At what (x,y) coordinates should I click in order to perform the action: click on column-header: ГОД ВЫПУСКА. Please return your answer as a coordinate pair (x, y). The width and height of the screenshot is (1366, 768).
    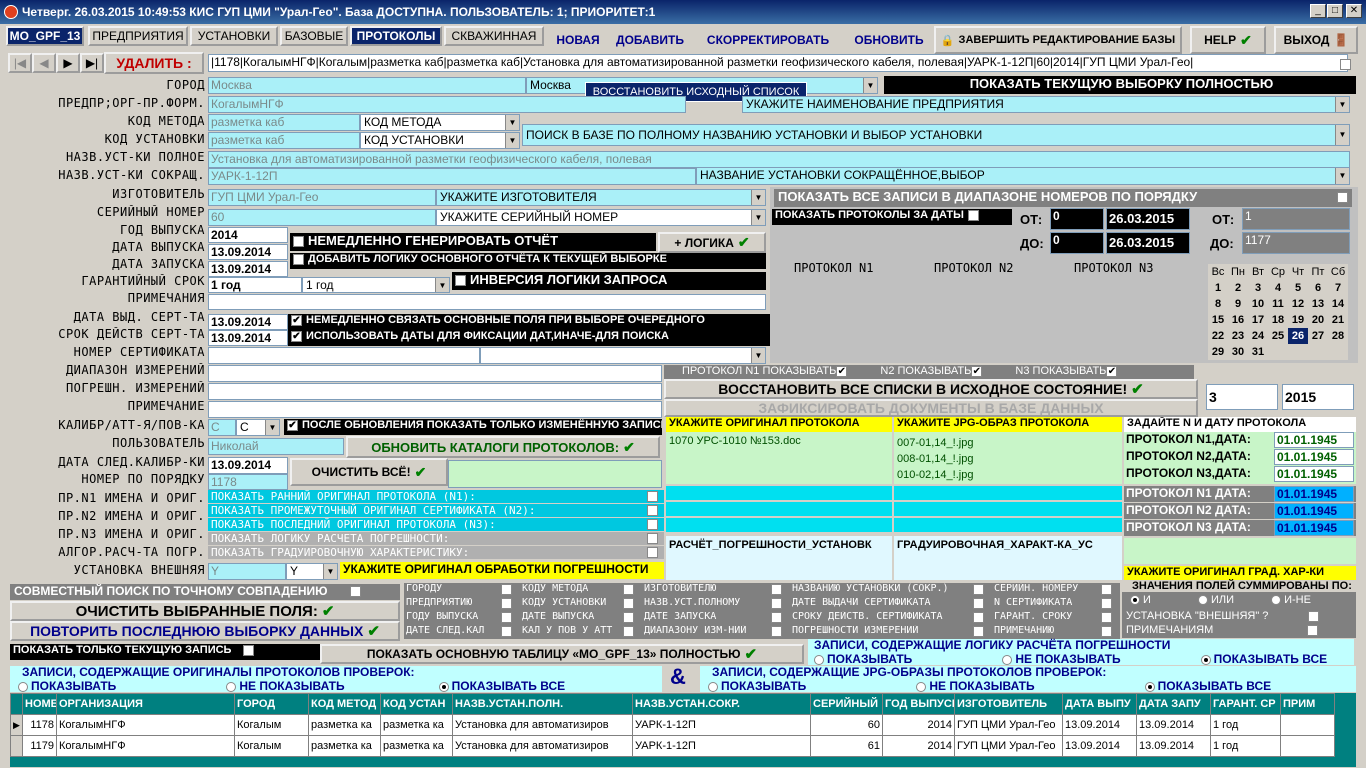
    Looking at the image, I should click on (918, 704).